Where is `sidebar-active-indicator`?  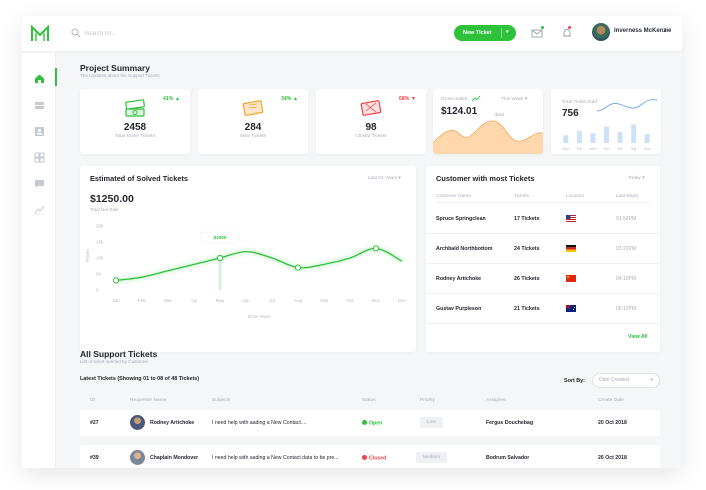
sidebar-active-indicator is located at coordinates (56, 77).